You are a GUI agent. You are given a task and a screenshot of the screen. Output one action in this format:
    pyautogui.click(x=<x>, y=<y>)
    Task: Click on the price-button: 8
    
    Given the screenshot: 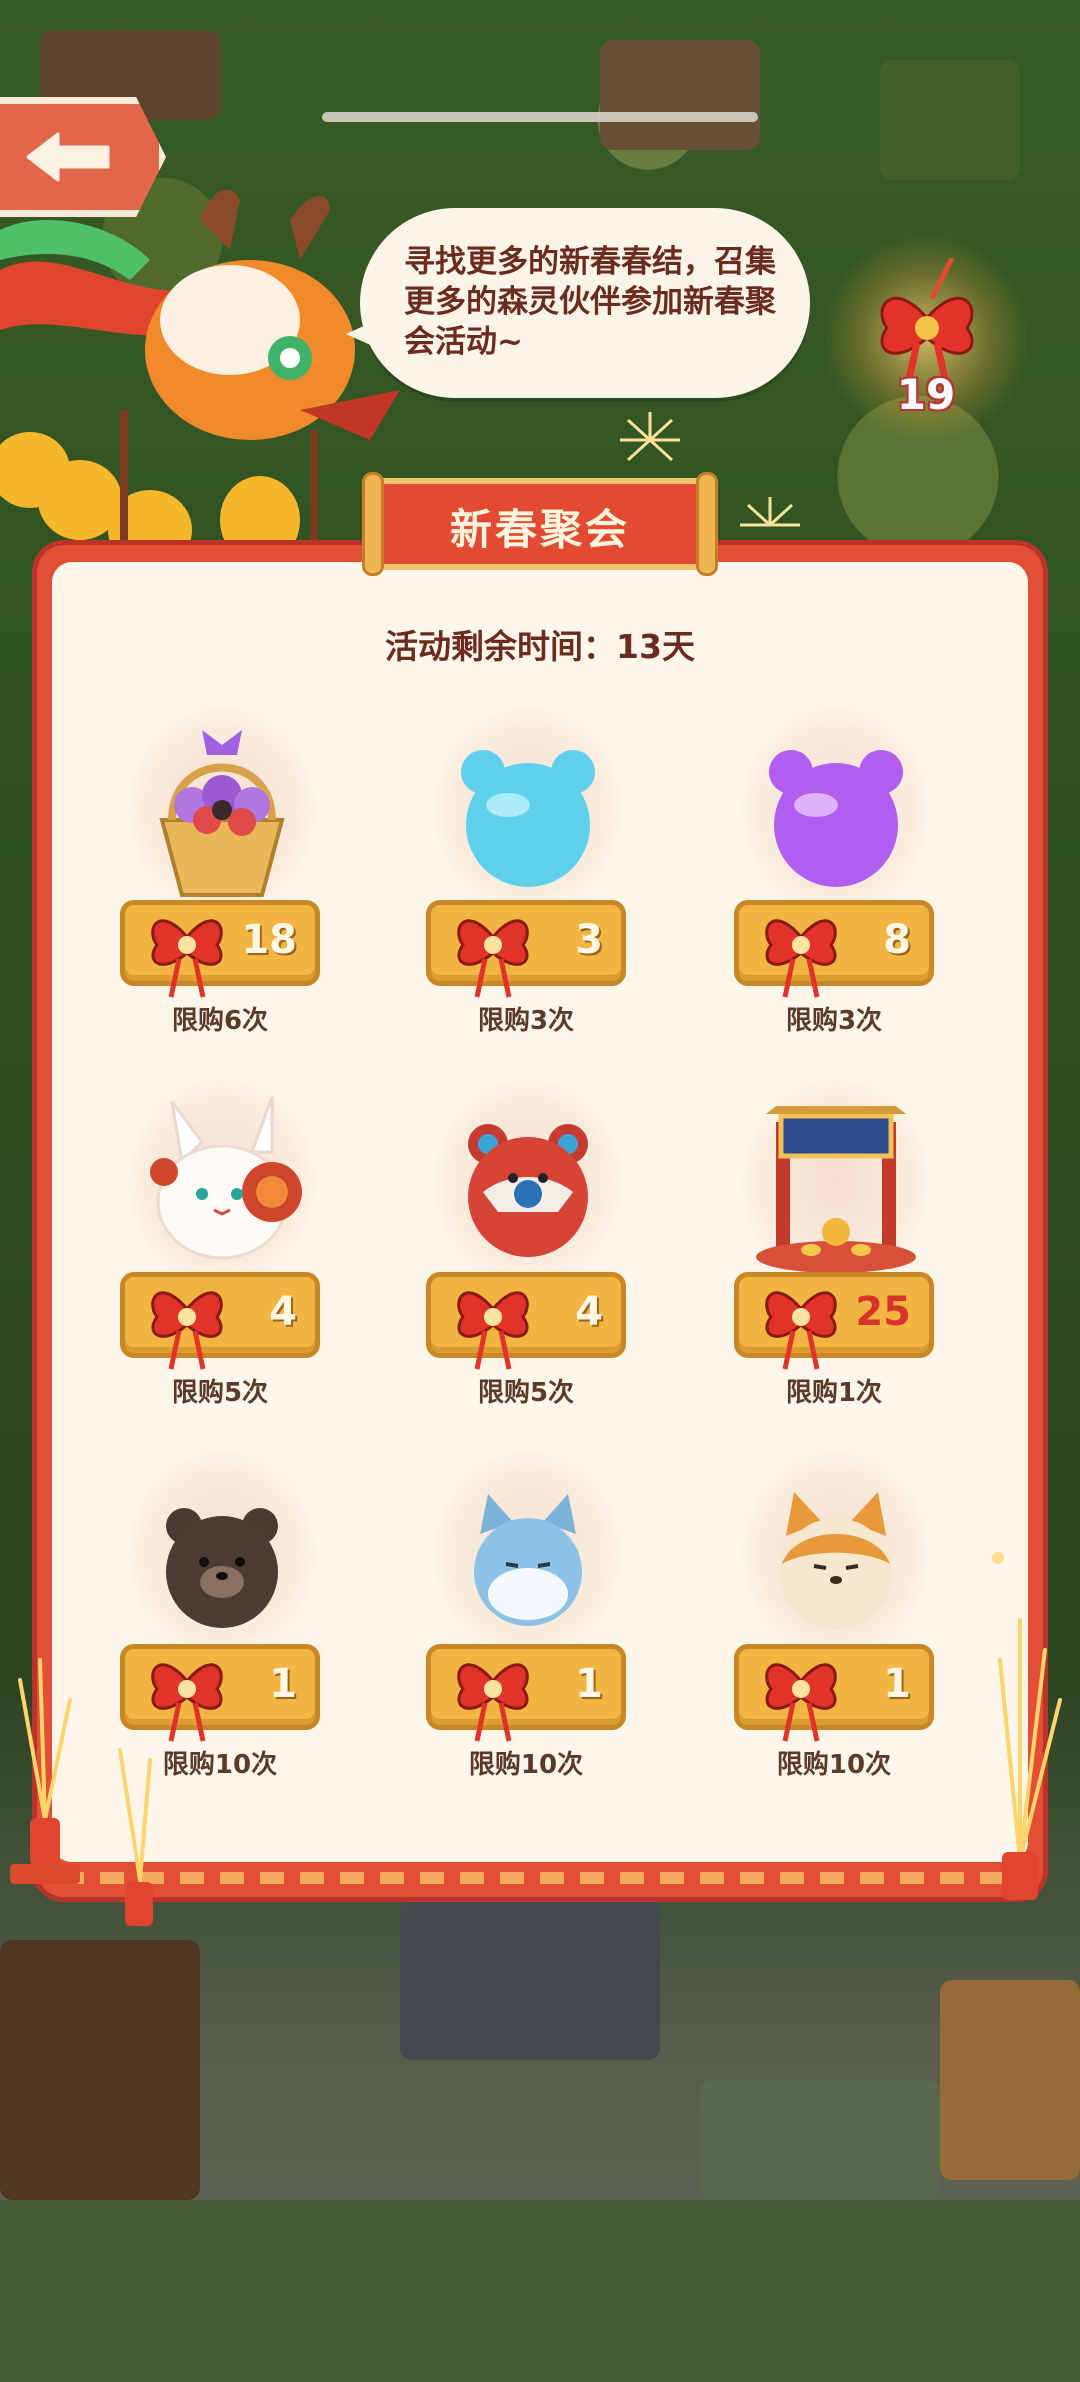 What is the action you would take?
    pyautogui.click(x=834, y=949)
    